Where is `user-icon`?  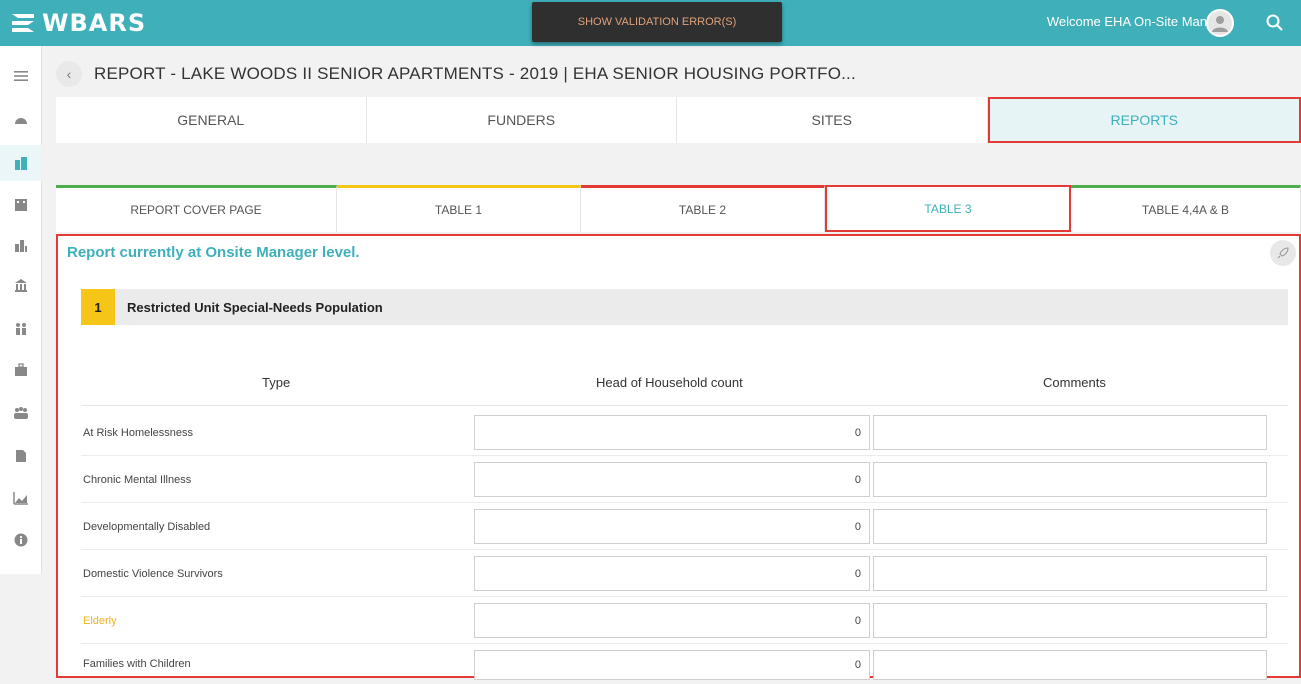 user-icon is located at coordinates (1220, 23).